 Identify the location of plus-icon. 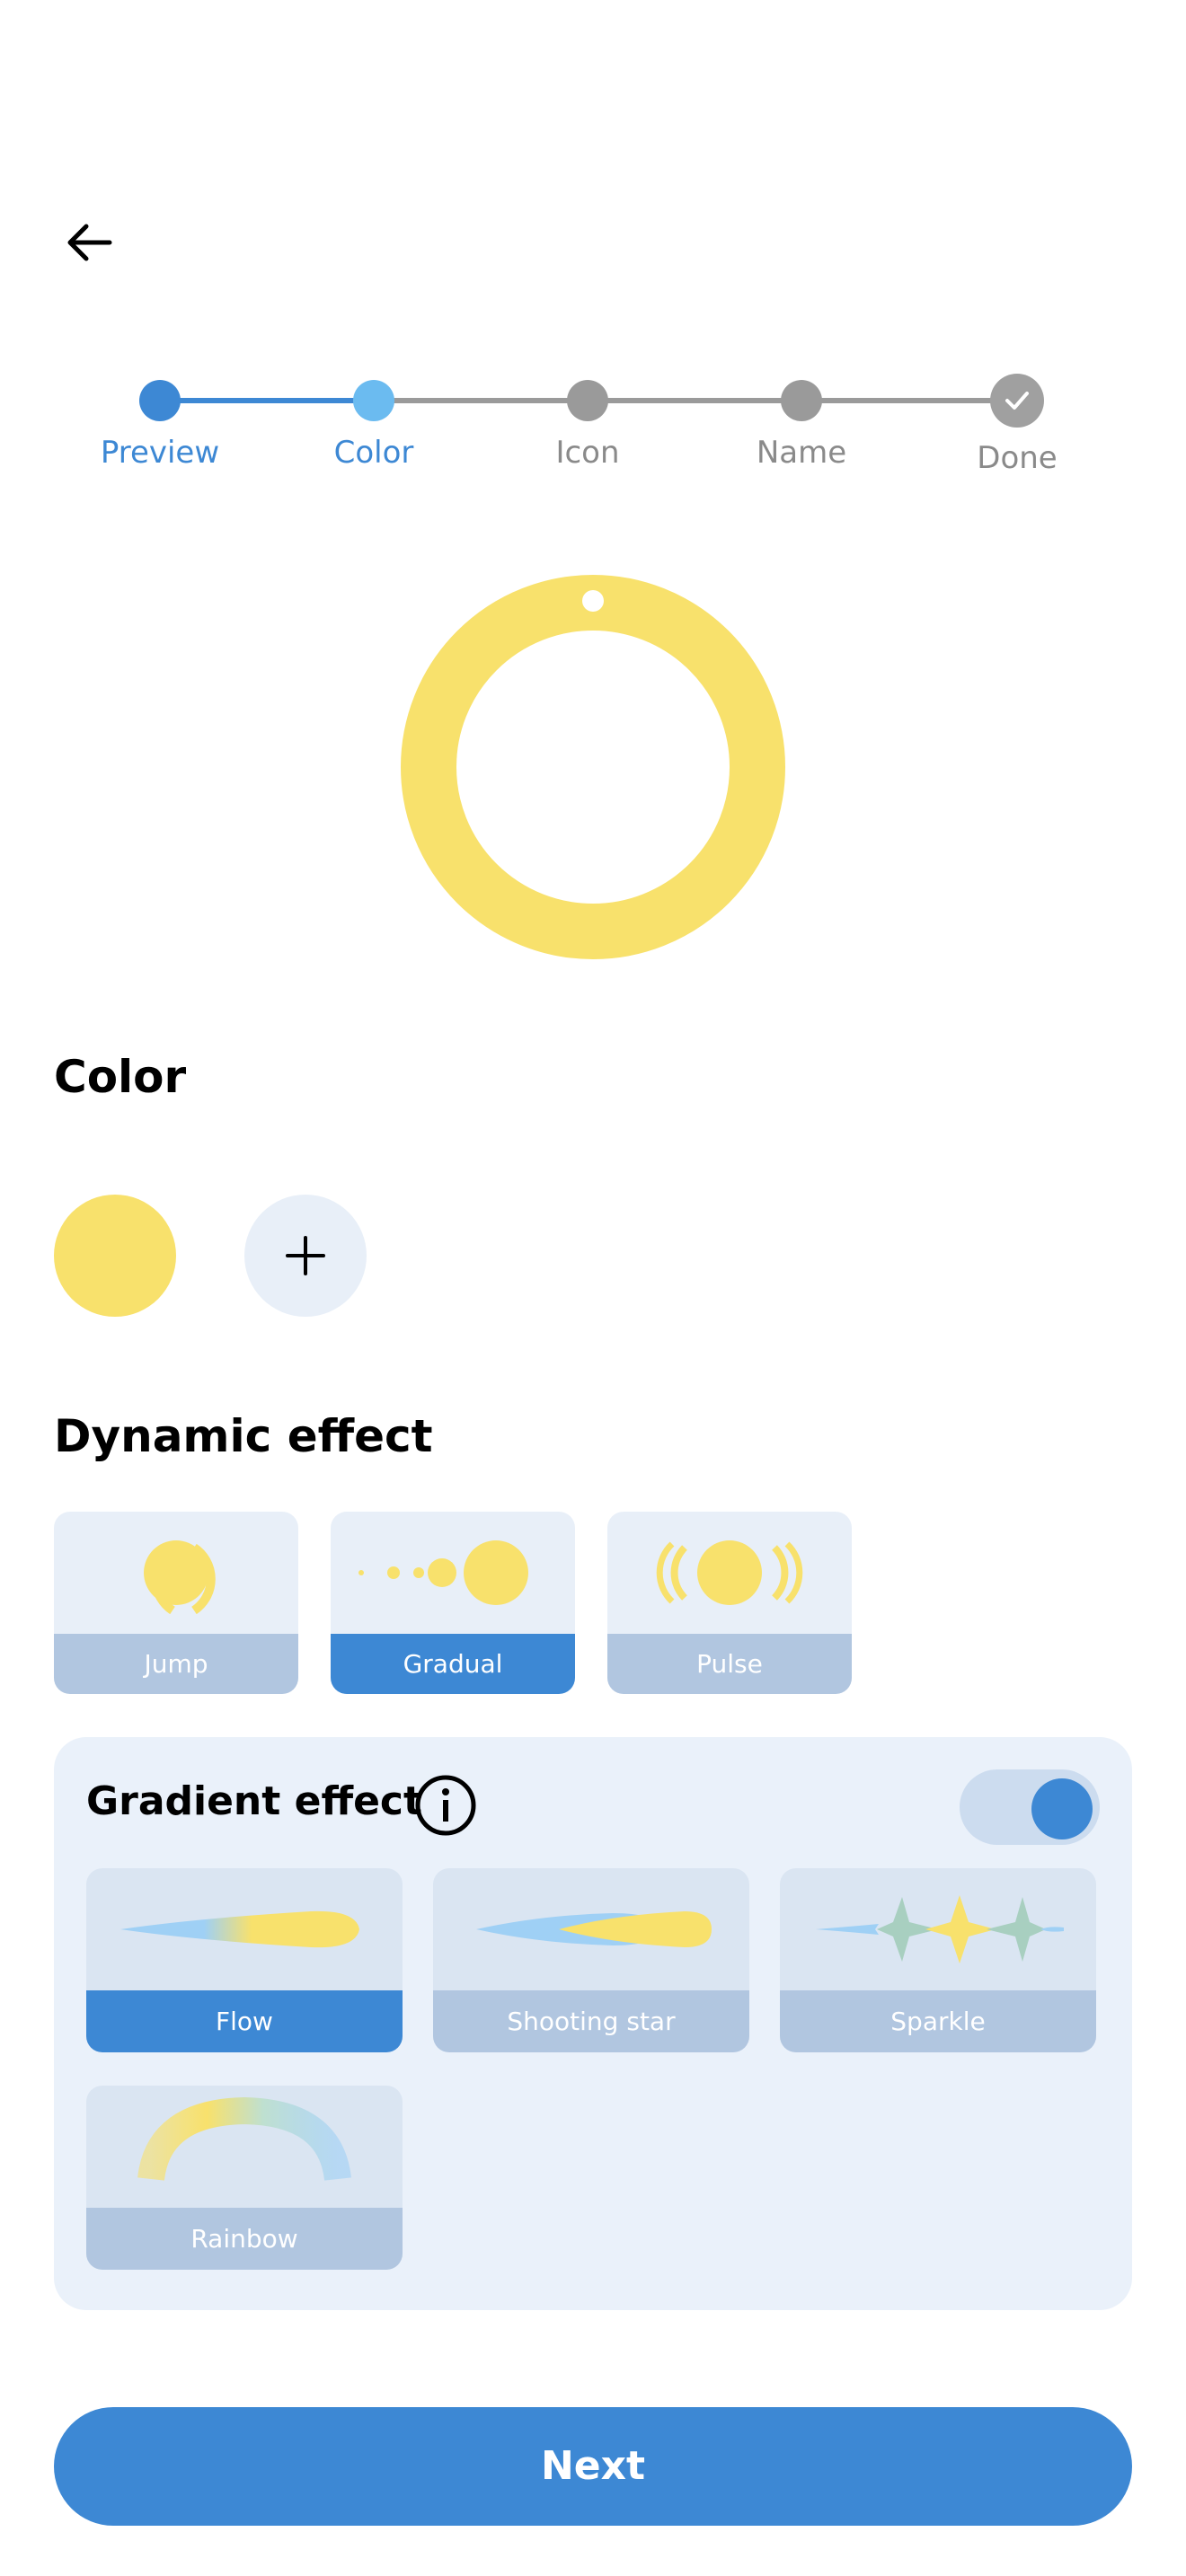
(305, 1255).